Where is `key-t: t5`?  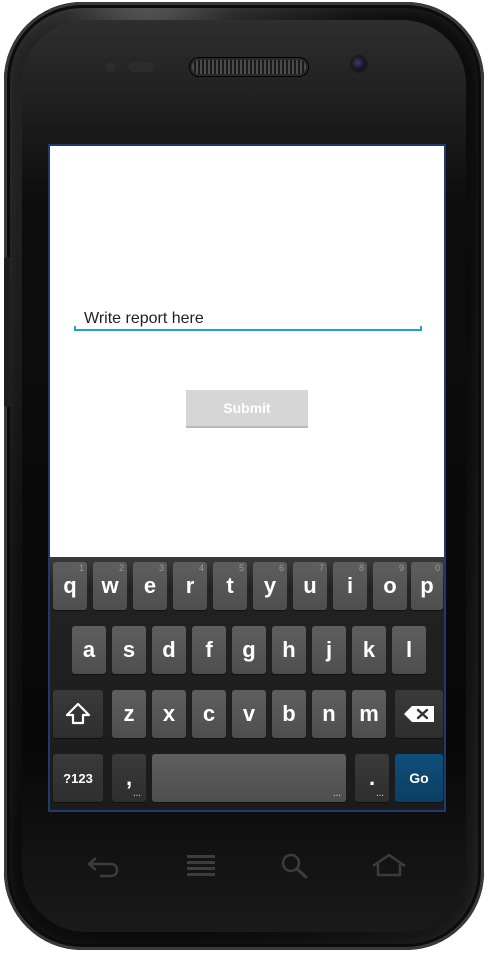 key-t: t5 is located at coordinates (230, 586).